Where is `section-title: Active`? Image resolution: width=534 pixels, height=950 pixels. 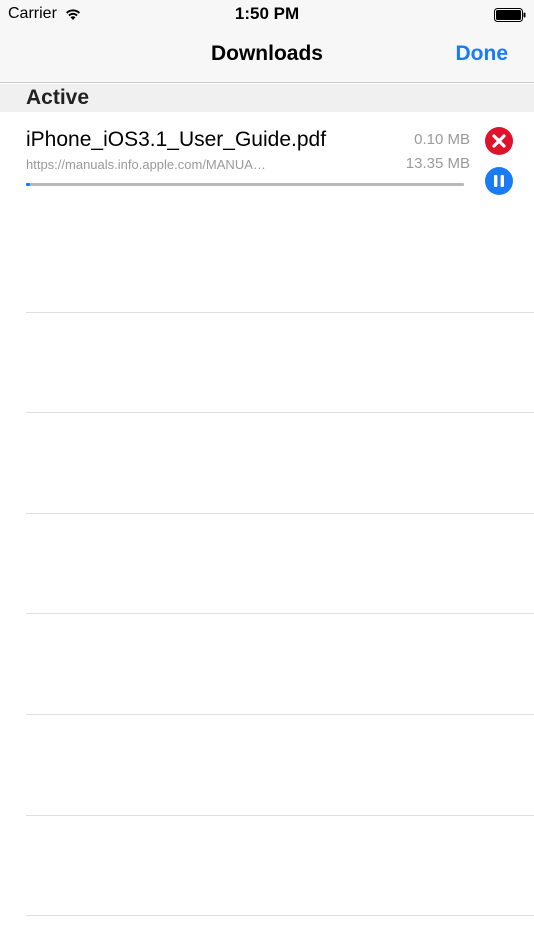
section-title: Active is located at coordinates (58, 97).